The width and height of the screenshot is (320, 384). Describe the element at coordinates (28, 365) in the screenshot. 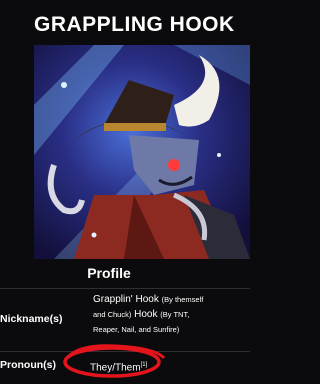

I see `pronouns-label: Pronoun(s)` at that location.